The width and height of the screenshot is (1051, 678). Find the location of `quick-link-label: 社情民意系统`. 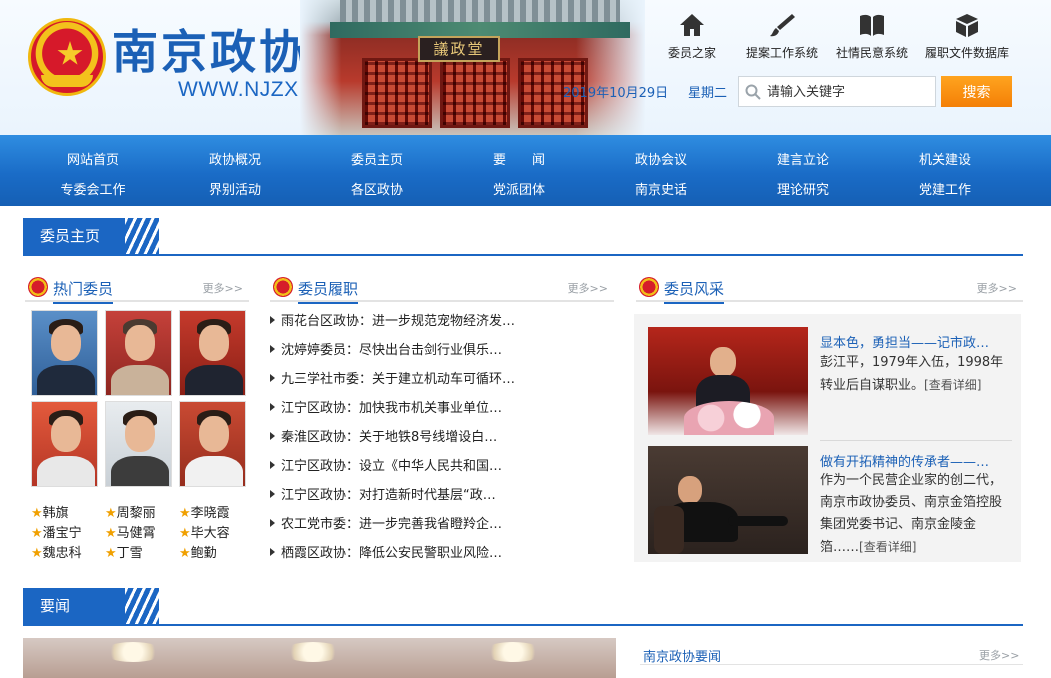

quick-link-label: 社情民意系统 is located at coordinates (872, 53).